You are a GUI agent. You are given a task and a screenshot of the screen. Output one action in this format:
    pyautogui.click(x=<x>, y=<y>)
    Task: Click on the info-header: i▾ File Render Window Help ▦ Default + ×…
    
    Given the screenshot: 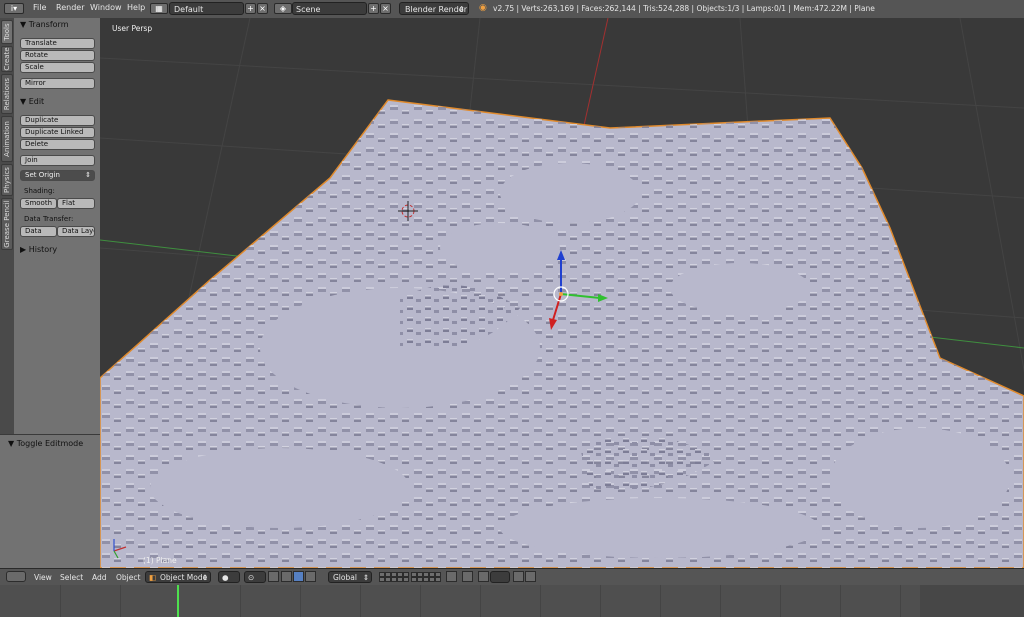 What is the action you would take?
    pyautogui.click(x=512, y=9)
    